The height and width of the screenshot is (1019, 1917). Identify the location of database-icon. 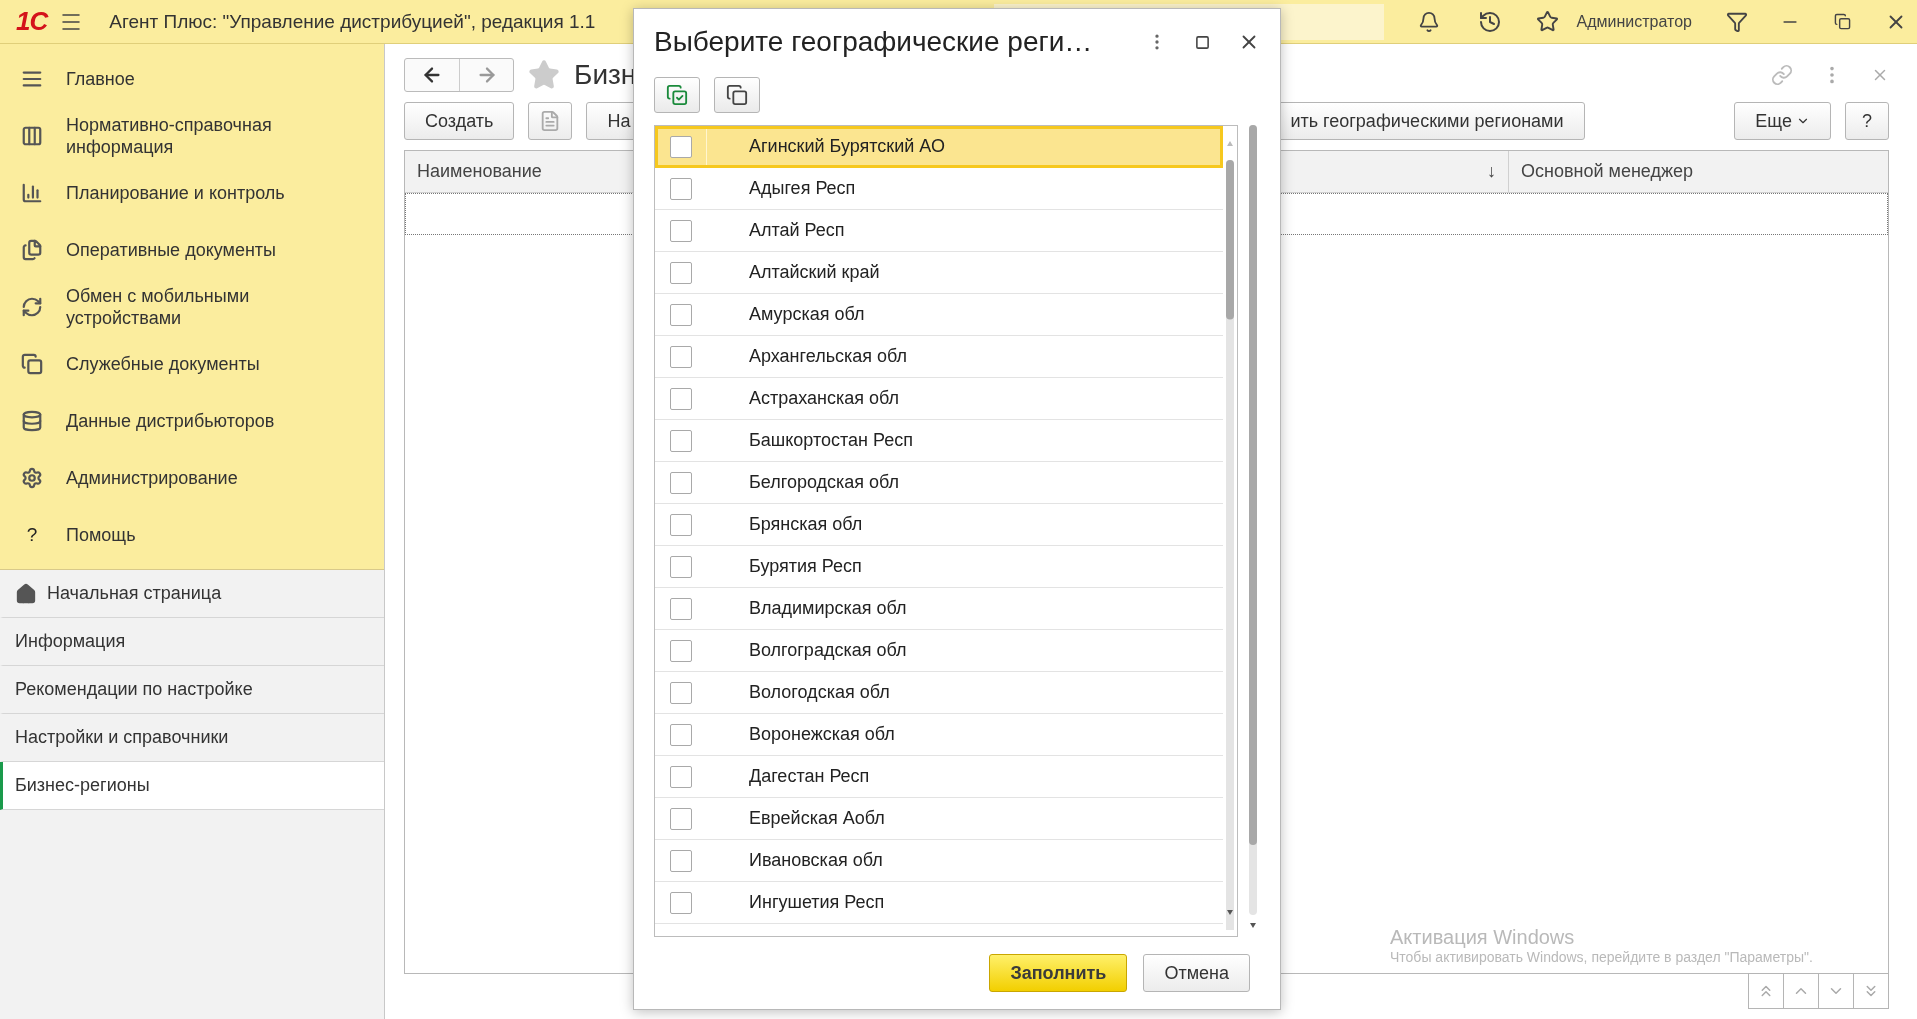
(32, 420).